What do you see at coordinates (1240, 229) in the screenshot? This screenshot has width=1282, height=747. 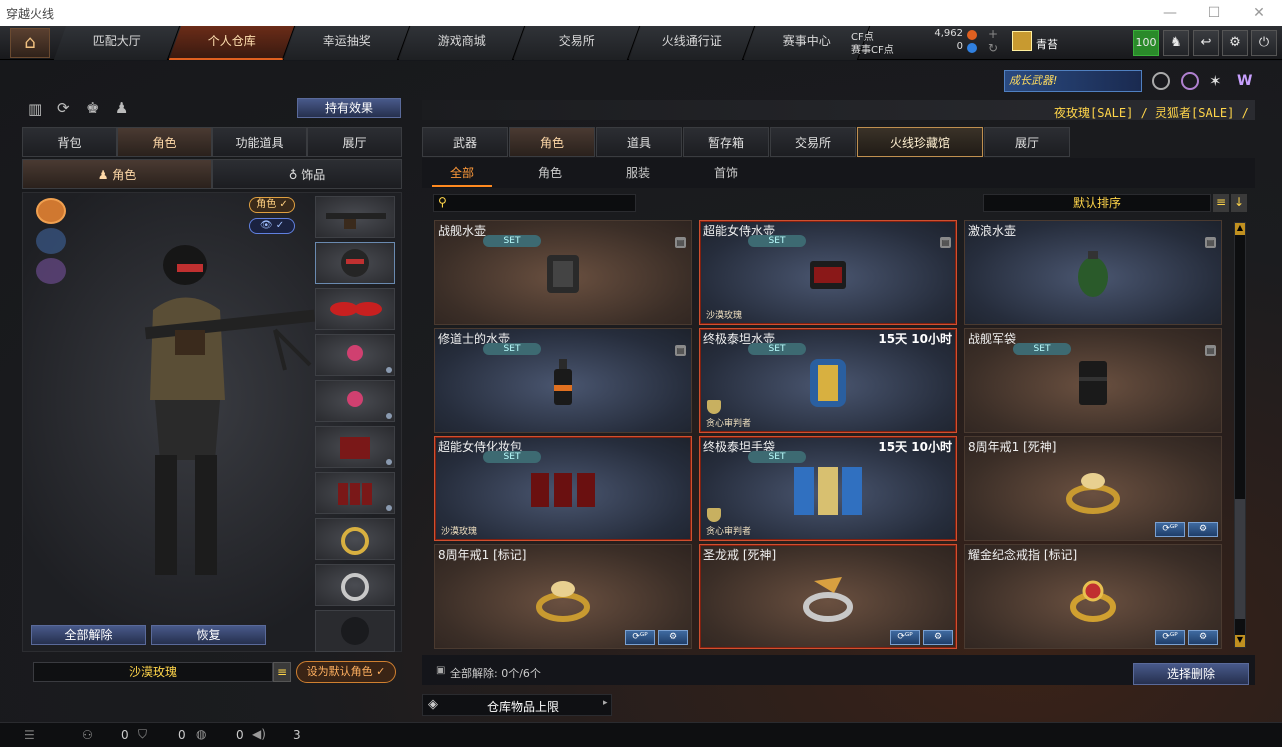 I see `scroll-up-icon: ▲` at bounding box center [1240, 229].